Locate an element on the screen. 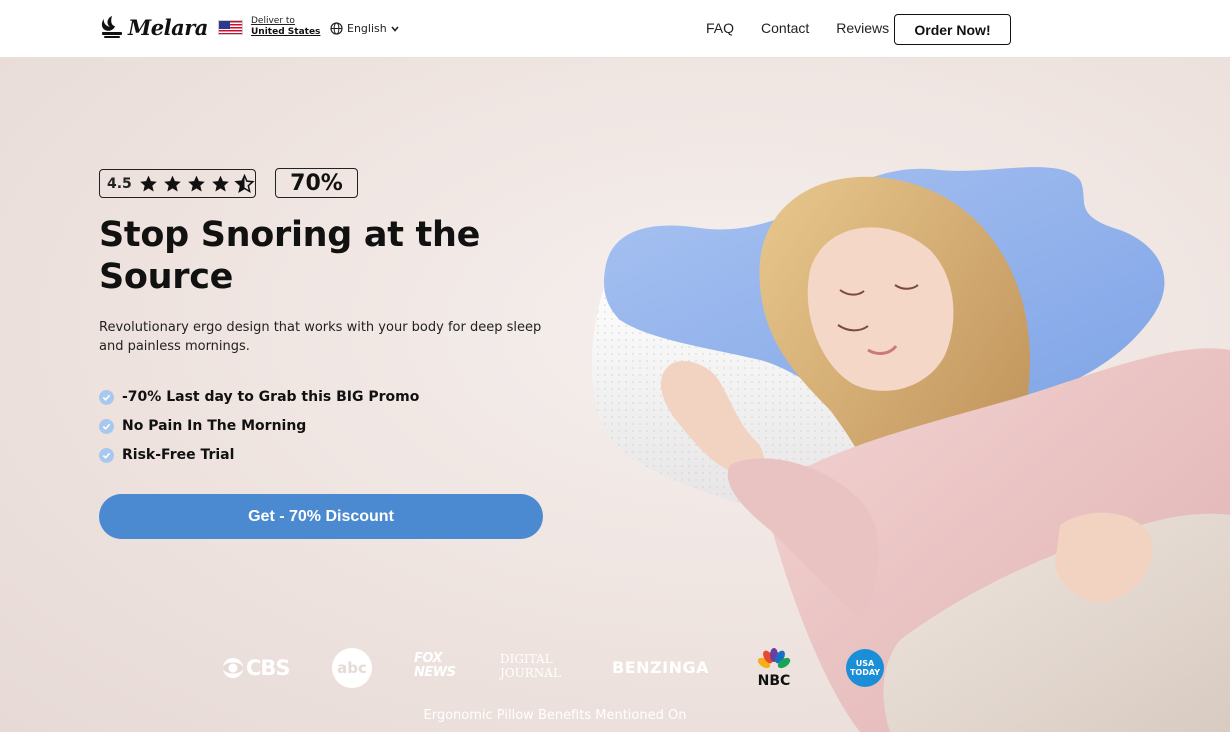 The width and height of the screenshot is (1230, 732). digital-journal-logo: DIGITAL JOURNAL is located at coordinates (530, 666).